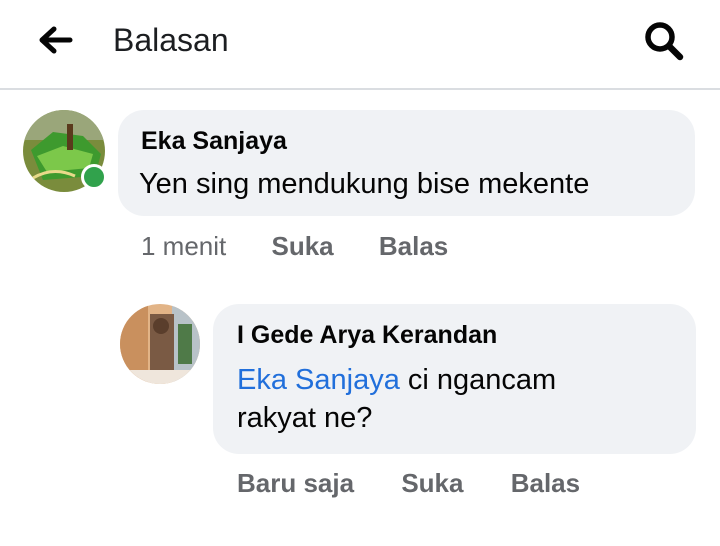  What do you see at coordinates (364, 184) in the screenshot?
I see `comment-text: Yen sing mendukung bise mekente` at bounding box center [364, 184].